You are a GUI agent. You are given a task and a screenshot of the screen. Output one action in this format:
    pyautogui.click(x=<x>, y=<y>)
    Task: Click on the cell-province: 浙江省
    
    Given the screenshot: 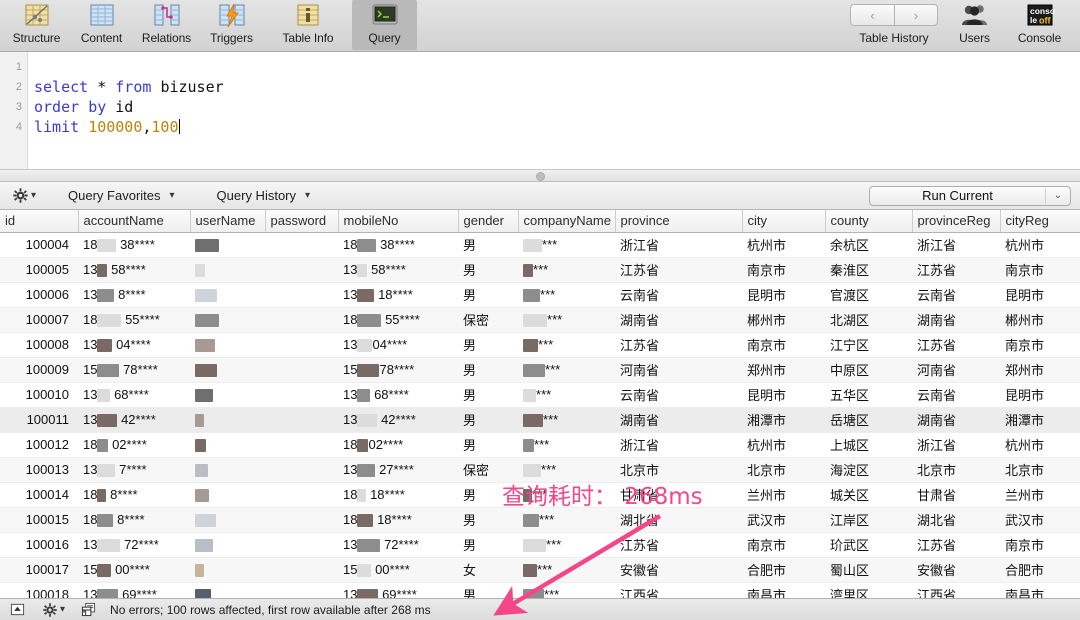 What is the action you would take?
    pyautogui.click(x=678, y=445)
    